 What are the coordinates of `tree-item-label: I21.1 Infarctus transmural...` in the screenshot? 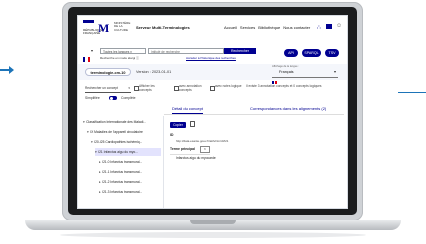 It's located at (122, 172).